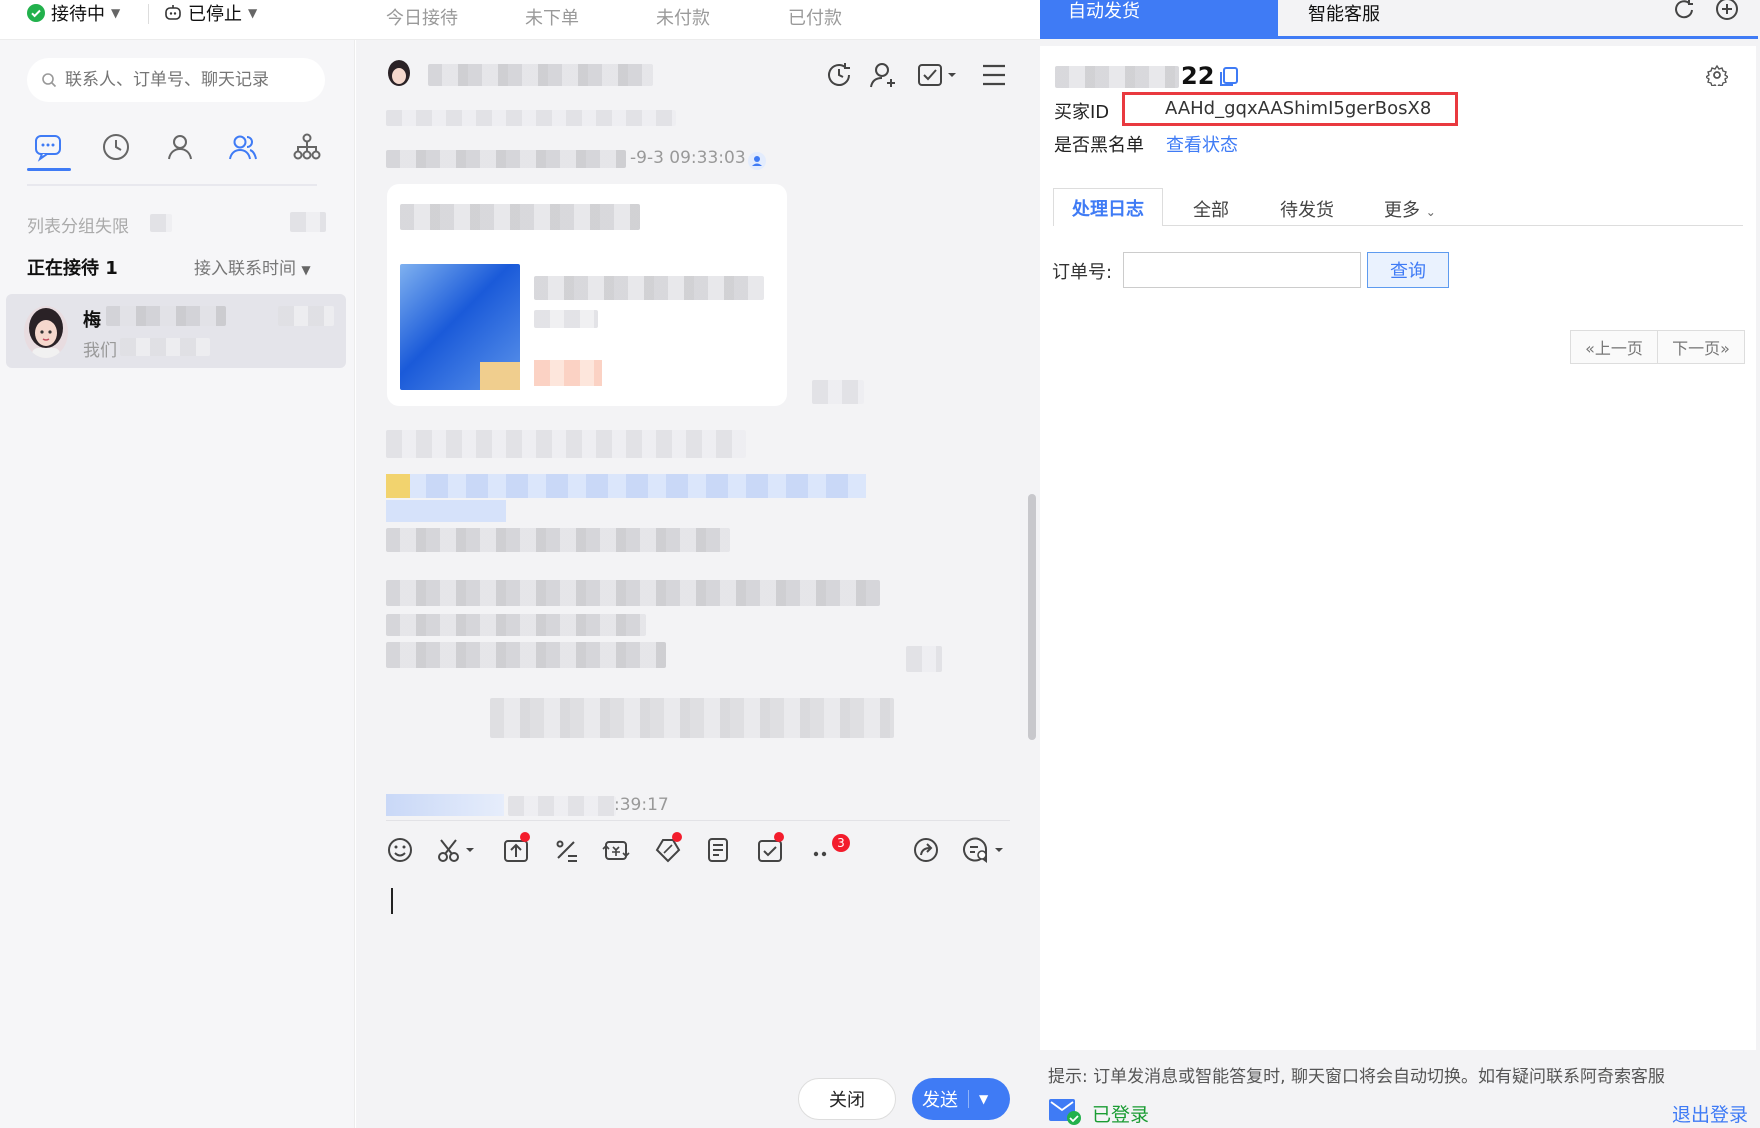 The width and height of the screenshot is (1760, 1128). I want to click on chevron-down-icon: ⌄, so click(1430, 212).